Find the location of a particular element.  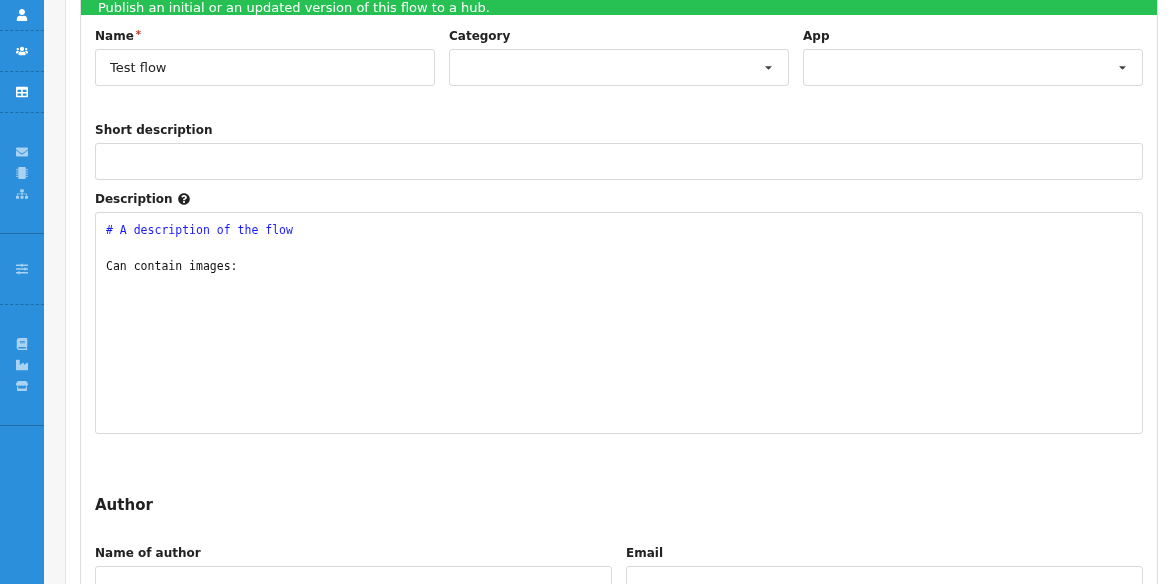

code-line: Can contain images: is located at coordinates (172, 266).